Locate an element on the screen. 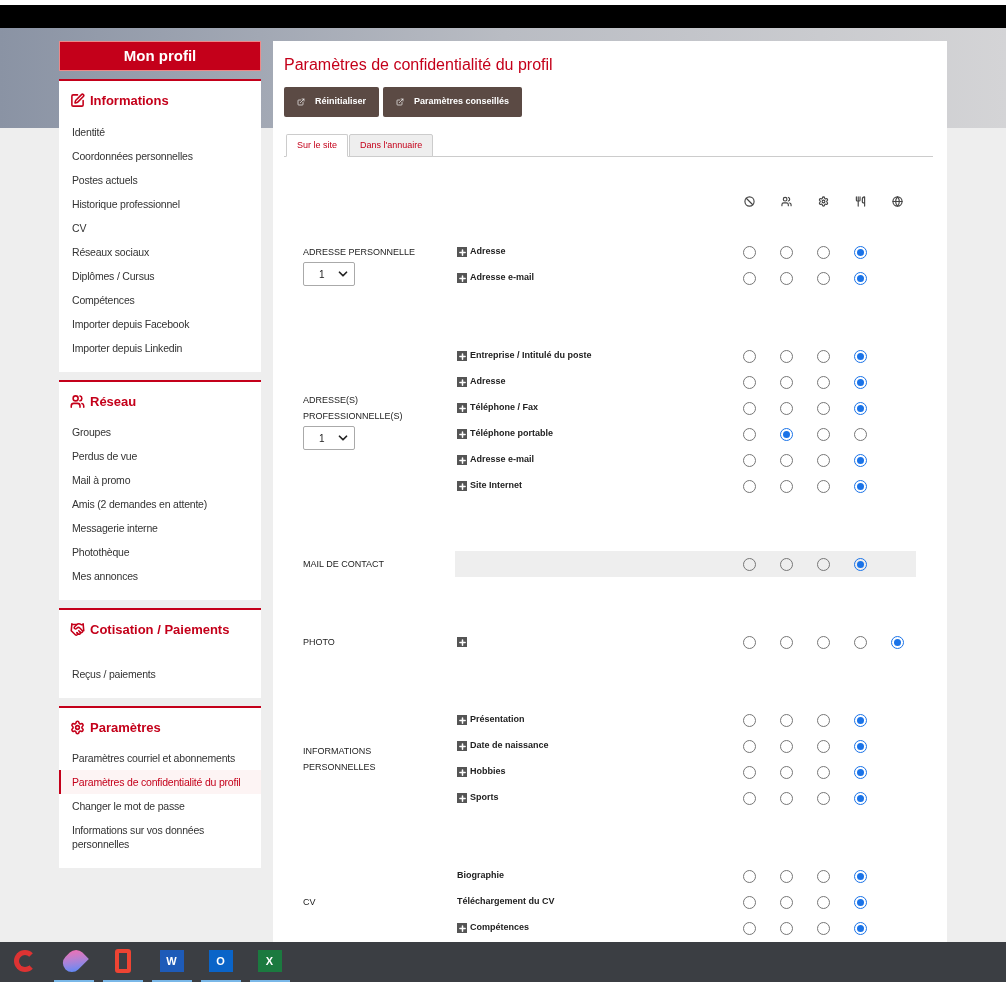 This screenshot has height=982, width=1006. field-label: Téléchargement du CV is located at coordinates (506, 902).